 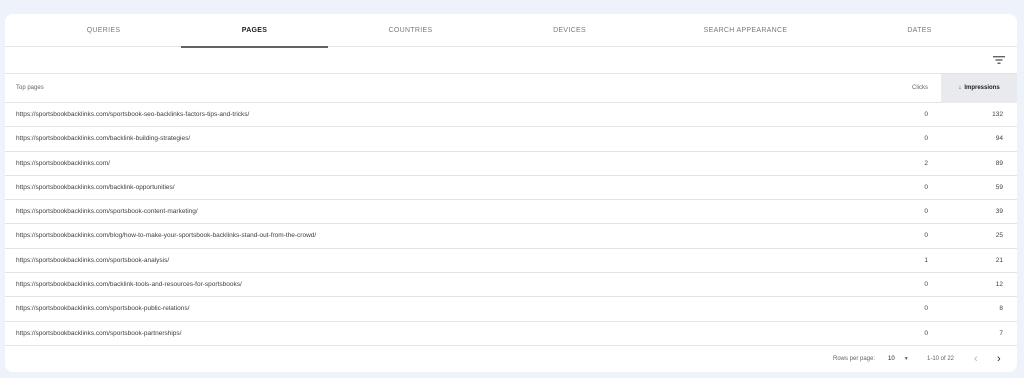 I want to click on header-impressions-label: Impressions, so click(x=982, y=88).